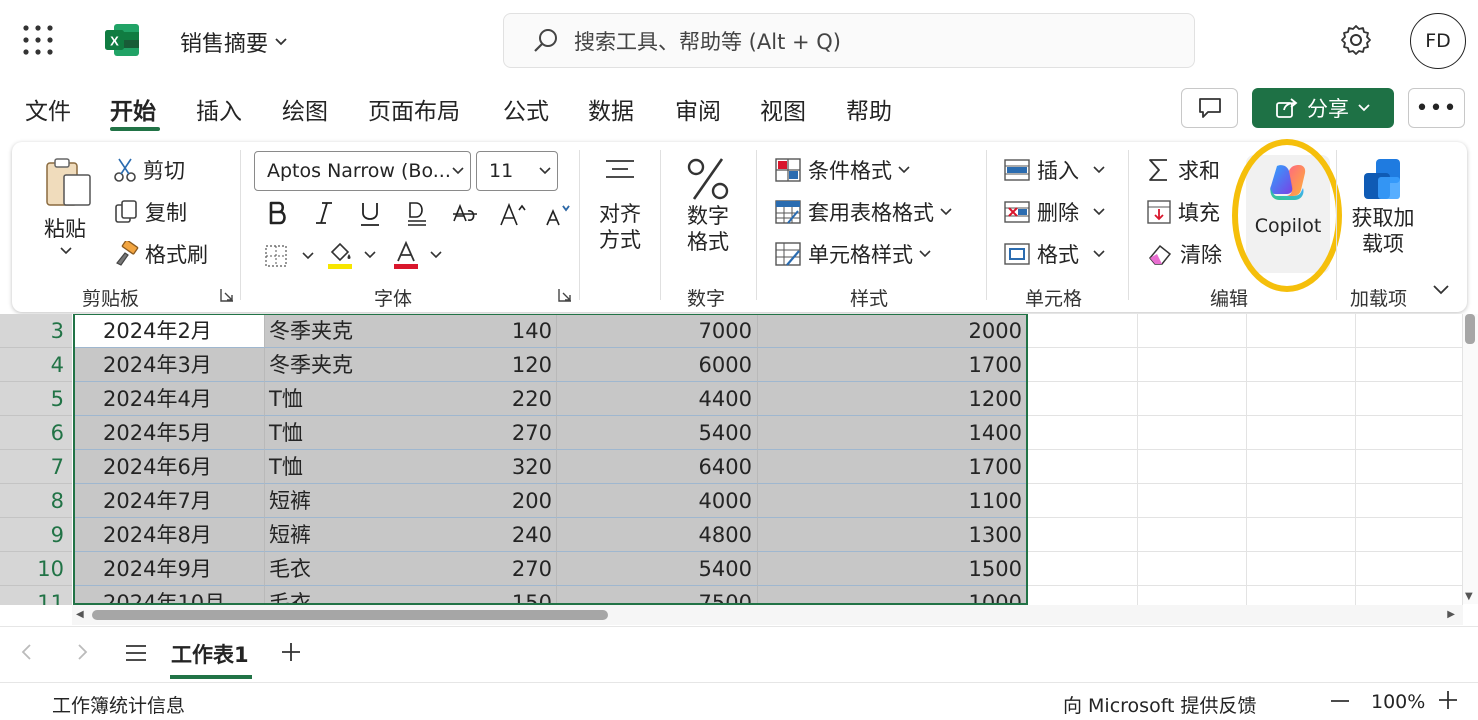 This screenshot has height=720, width=1478. I want to click on all-sheets-menu-icon, so click(136, 653).